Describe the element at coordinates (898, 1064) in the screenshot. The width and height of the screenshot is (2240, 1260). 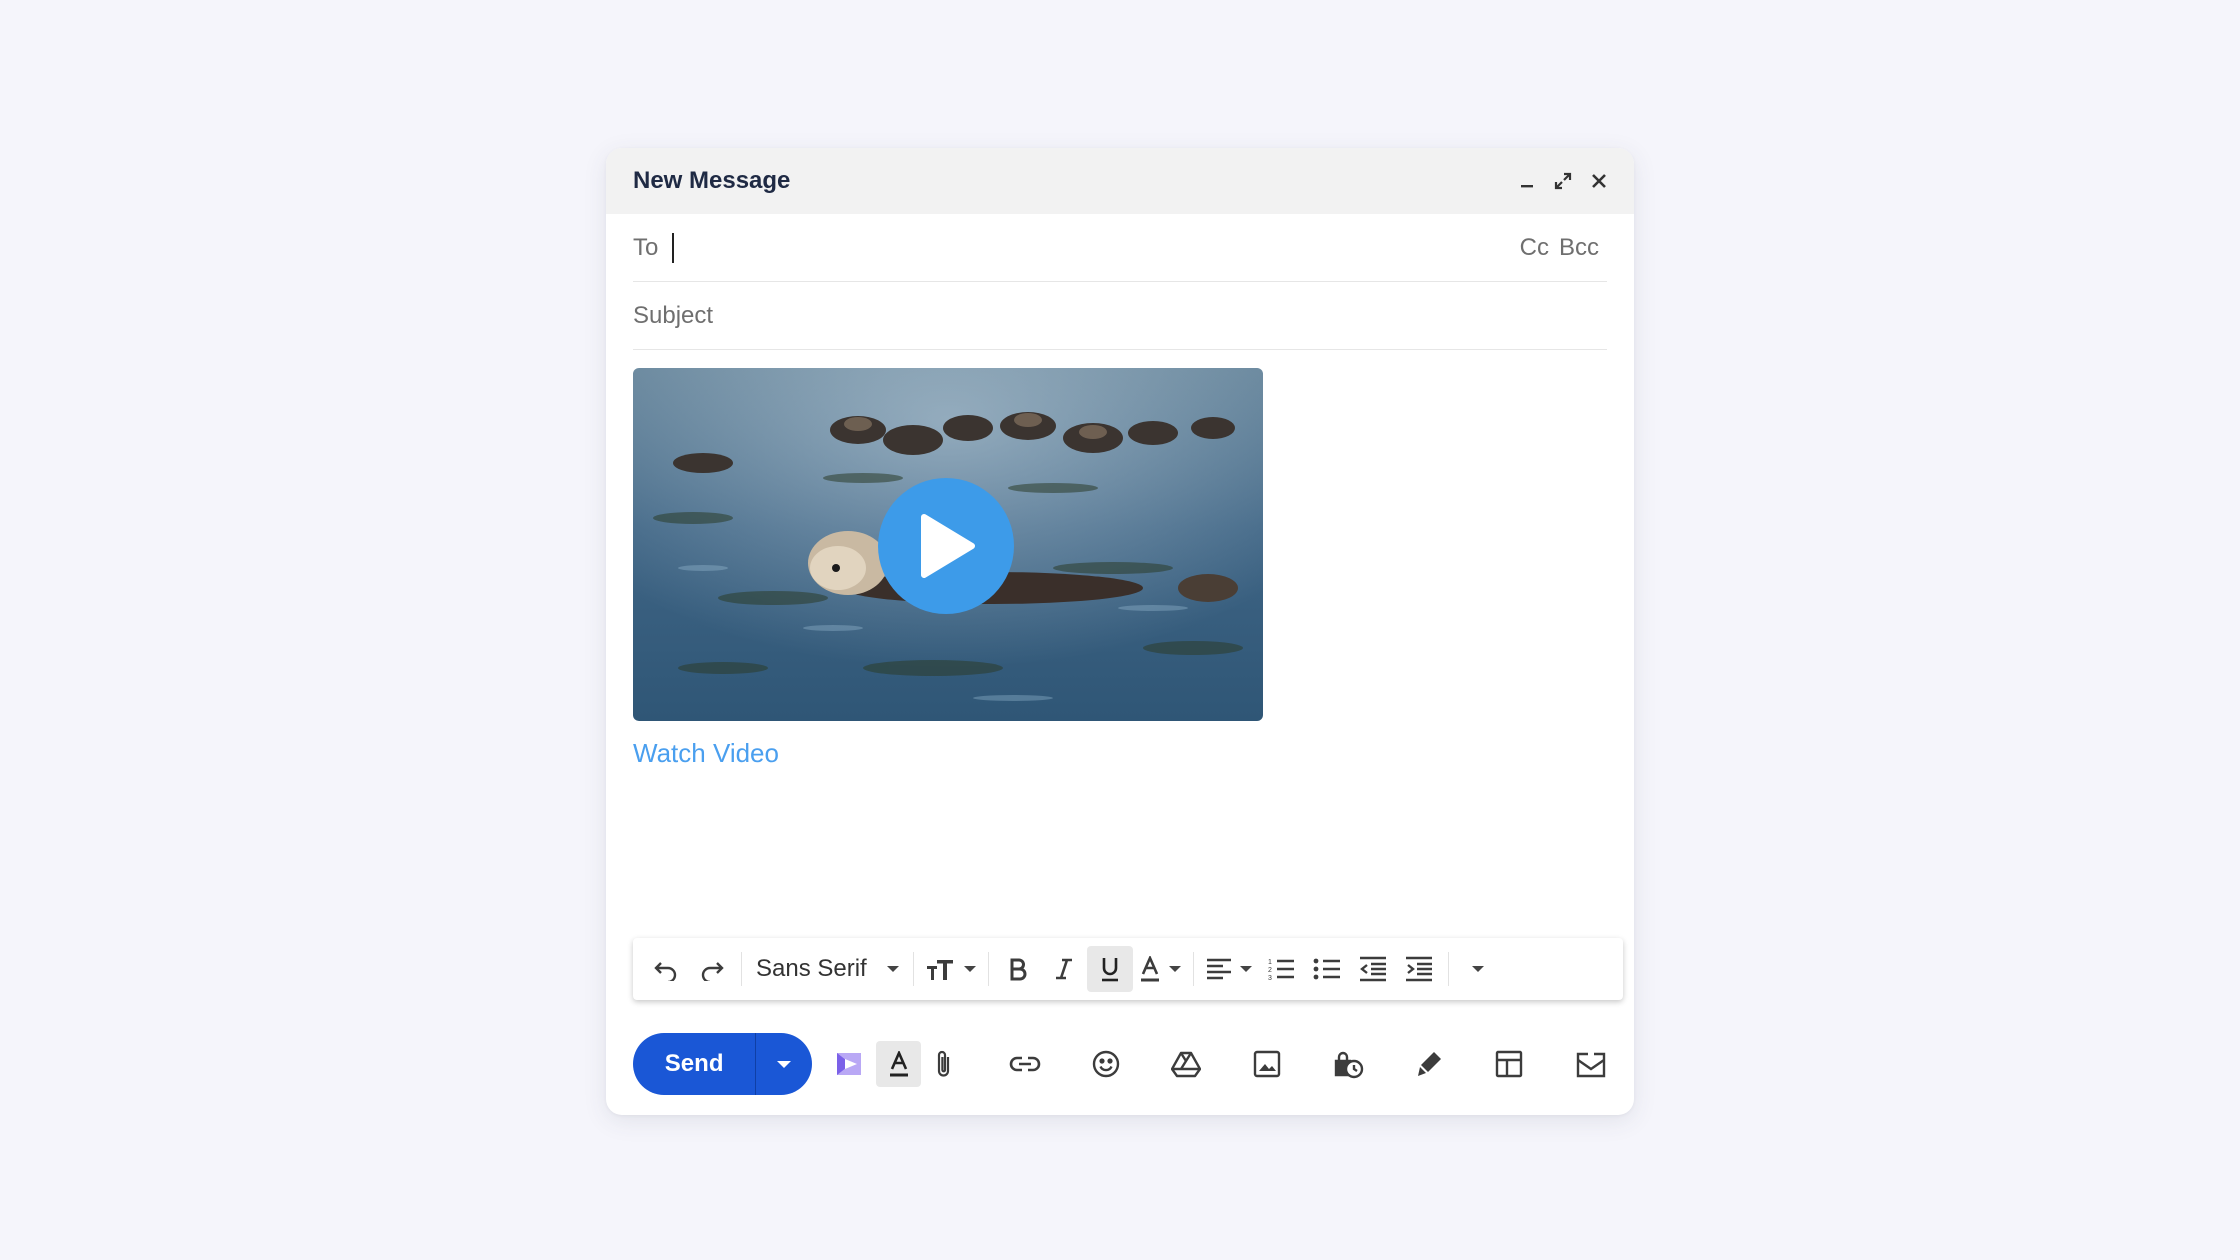
I see `formatting-options-icon` at that location.